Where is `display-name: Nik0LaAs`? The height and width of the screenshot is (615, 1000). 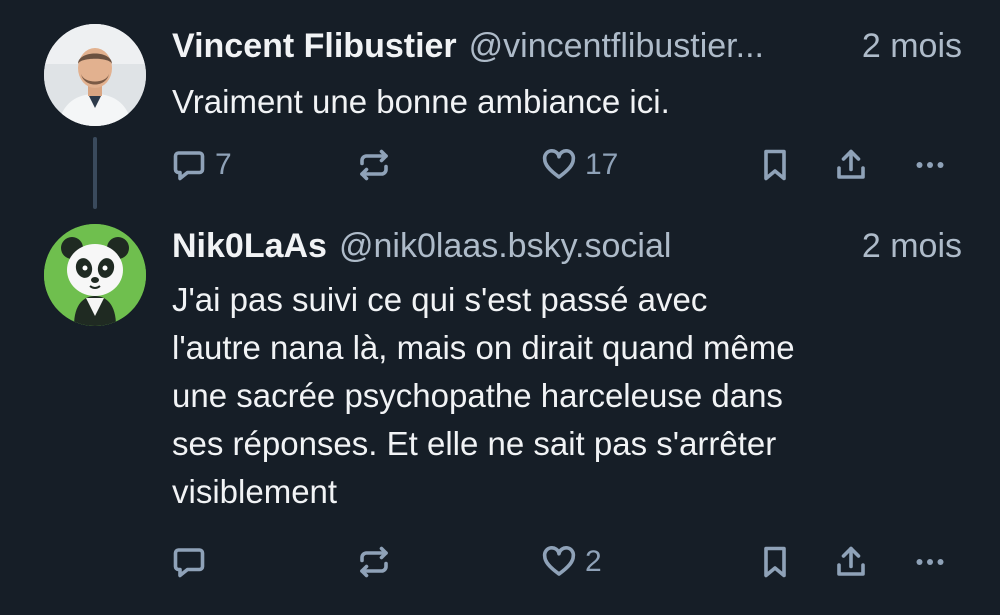 display-name: Nik0LaAs is located at coordinates (249, 246).